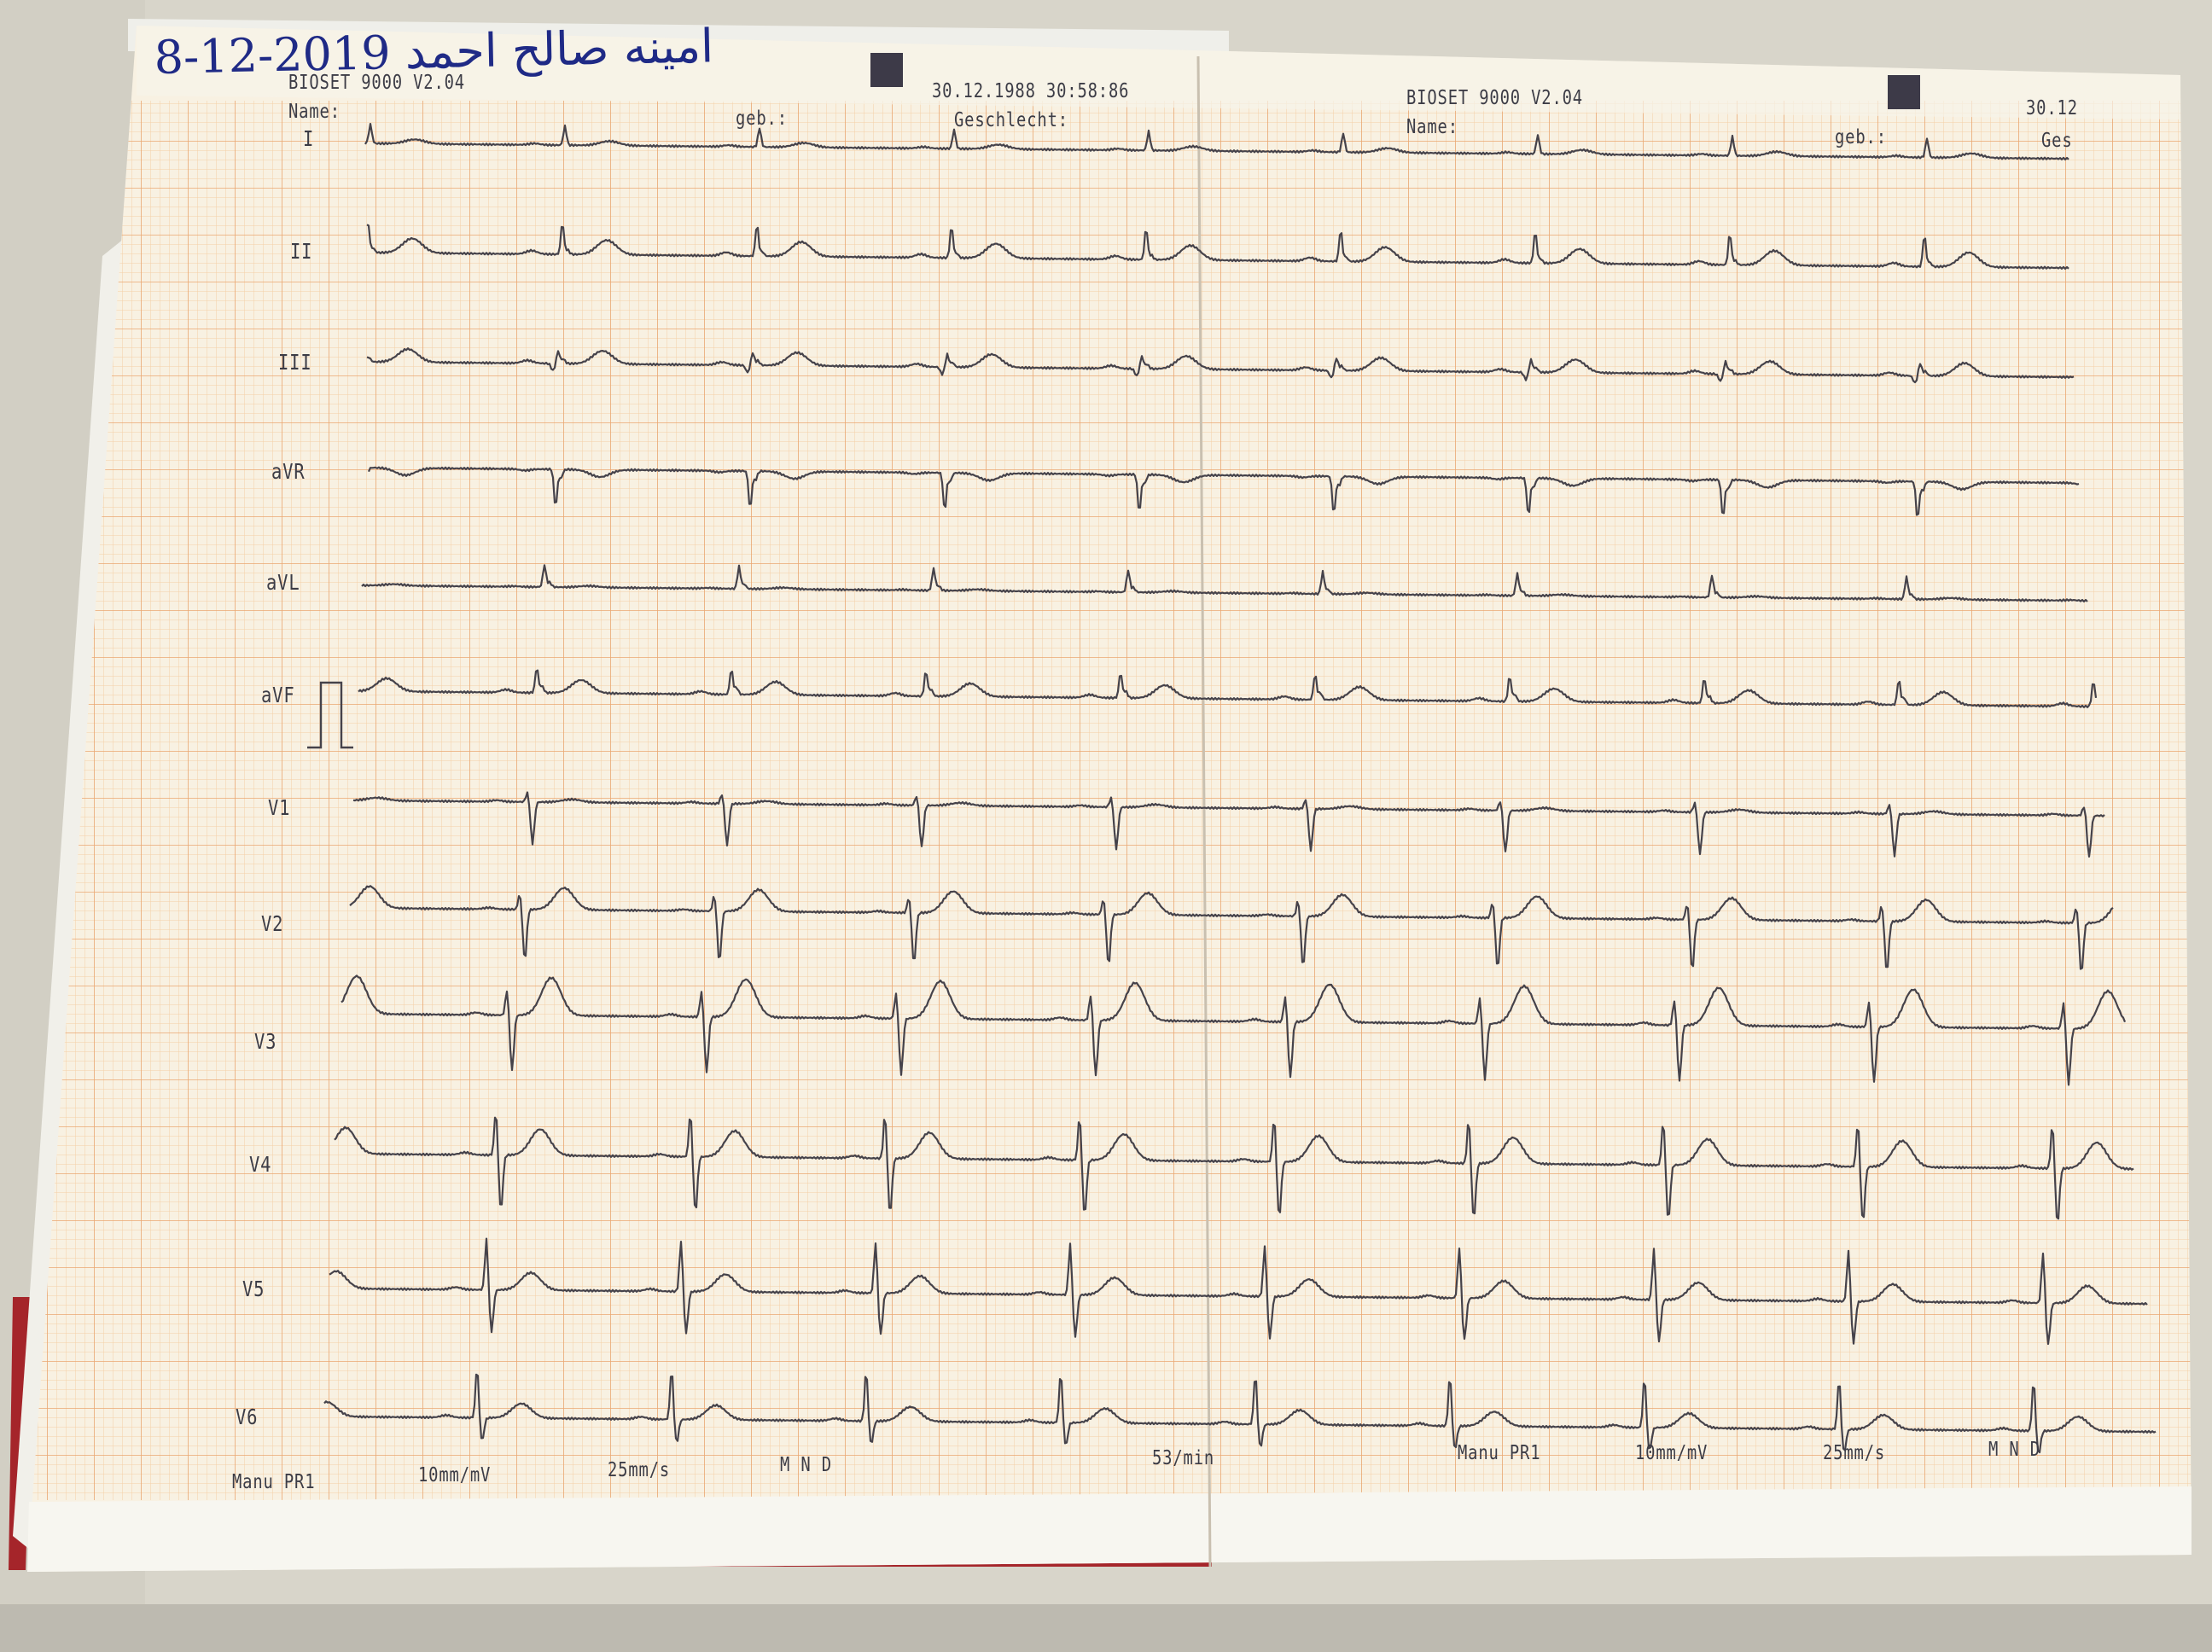  I want to click on lead-label-aVR: aVR, so click(288, 472).